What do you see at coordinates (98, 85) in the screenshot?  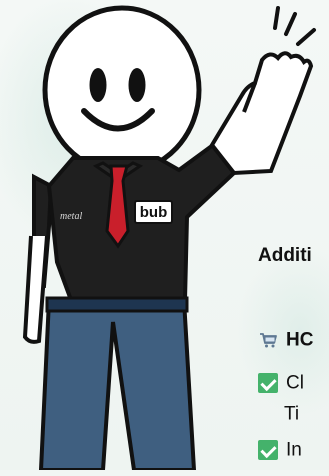 I see `left-eye` at bounding box center [98, 85].